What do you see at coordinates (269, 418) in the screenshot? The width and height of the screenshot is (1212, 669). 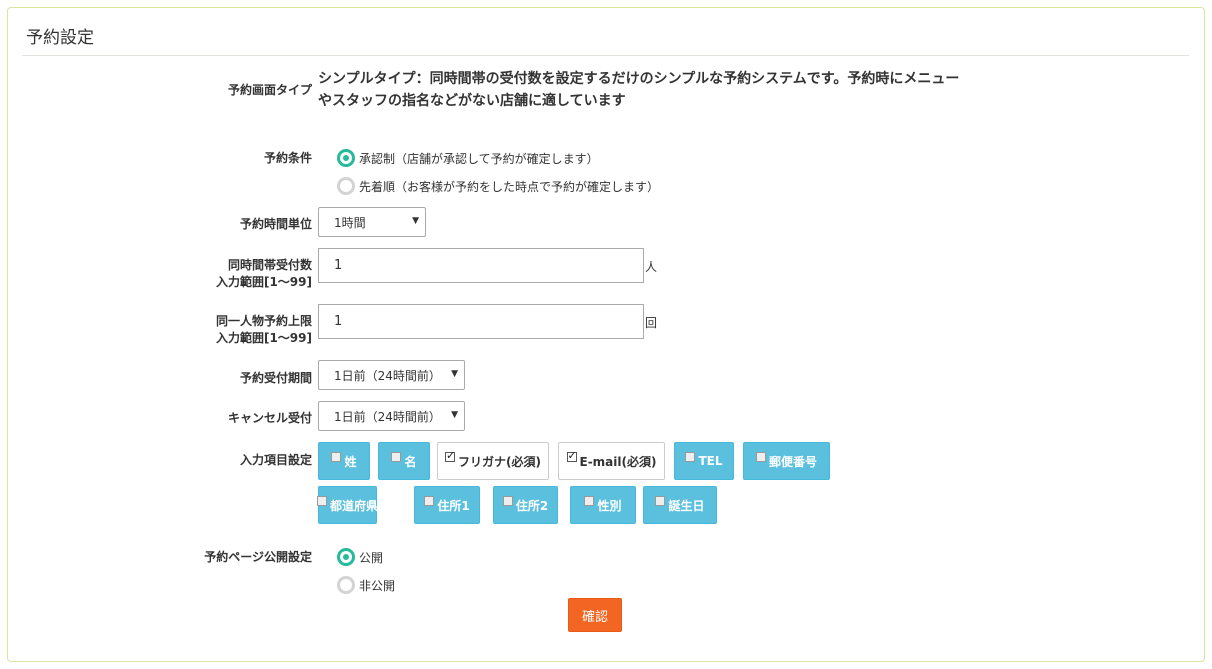 I see `cancel-label: キャンセル受付` at bounding box center [269, 418].